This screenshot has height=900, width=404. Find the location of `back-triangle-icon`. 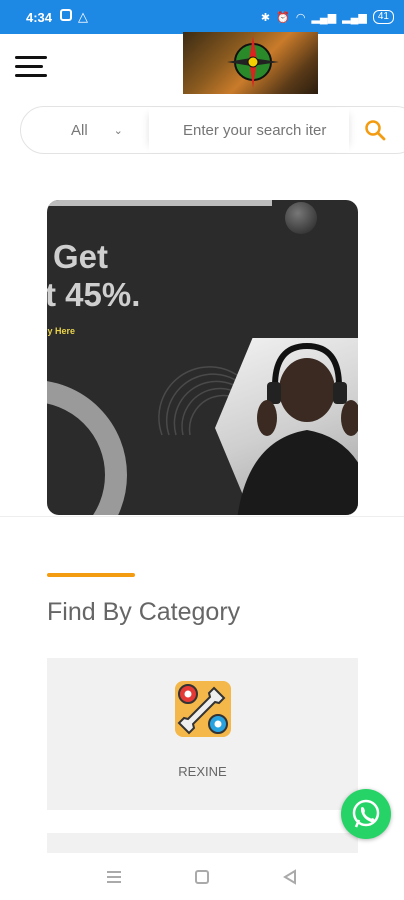

back-triangle-icon is located at coordinates (290, 877).